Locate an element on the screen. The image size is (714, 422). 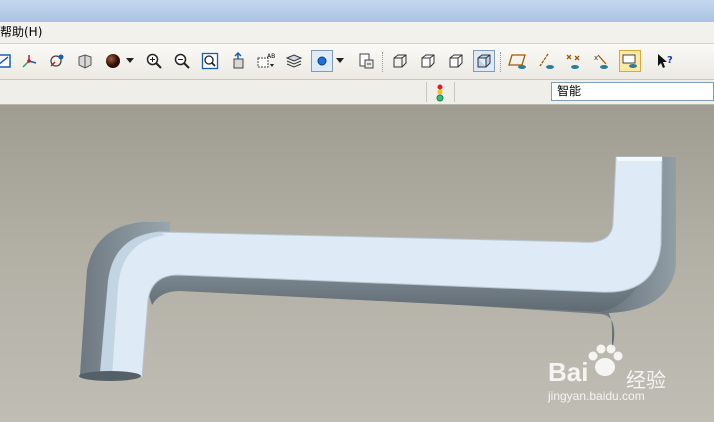
selection-filter-select: 智能 is located at coordinates (632, 91).